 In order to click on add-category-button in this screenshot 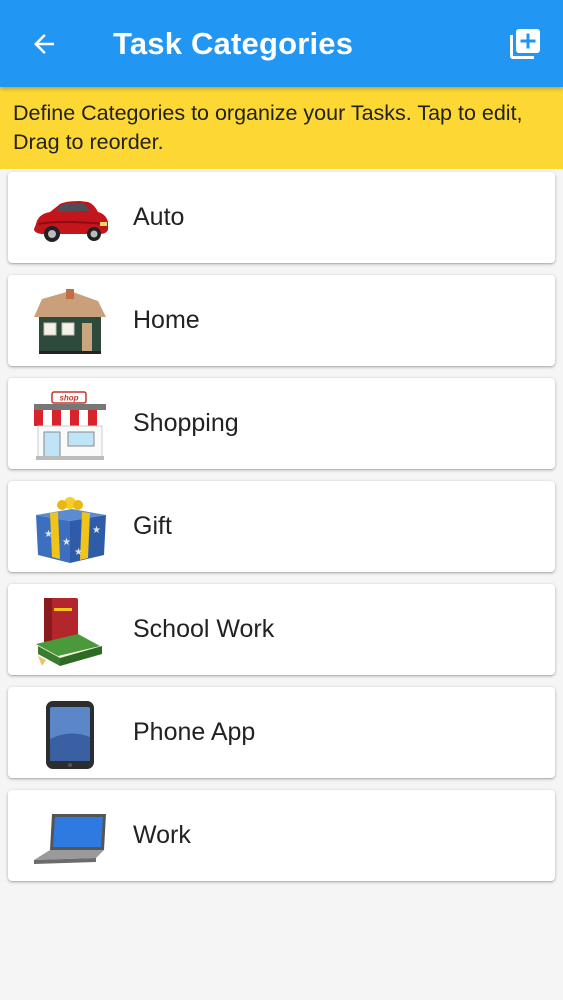, I will do `click(525, 44)`.